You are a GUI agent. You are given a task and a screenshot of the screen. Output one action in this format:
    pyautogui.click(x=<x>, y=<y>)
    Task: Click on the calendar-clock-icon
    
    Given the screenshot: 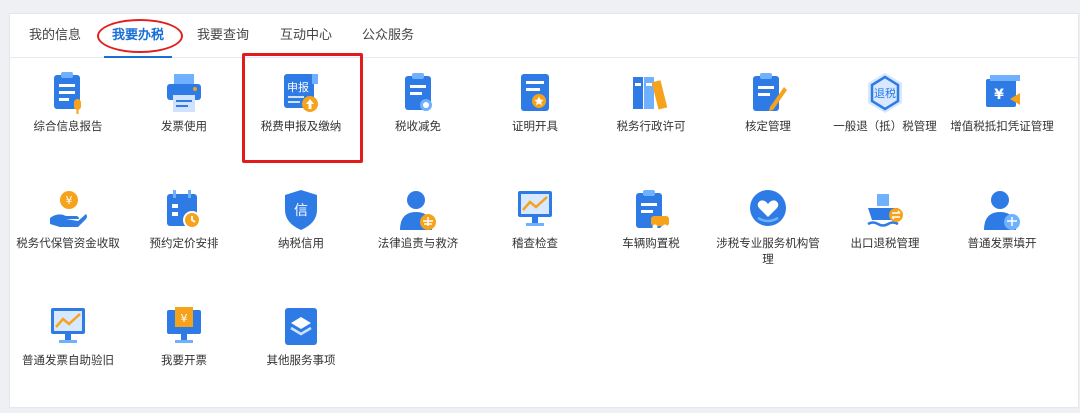 What is the action you would take?
    pyautogui.click(x=184, y=209)
    